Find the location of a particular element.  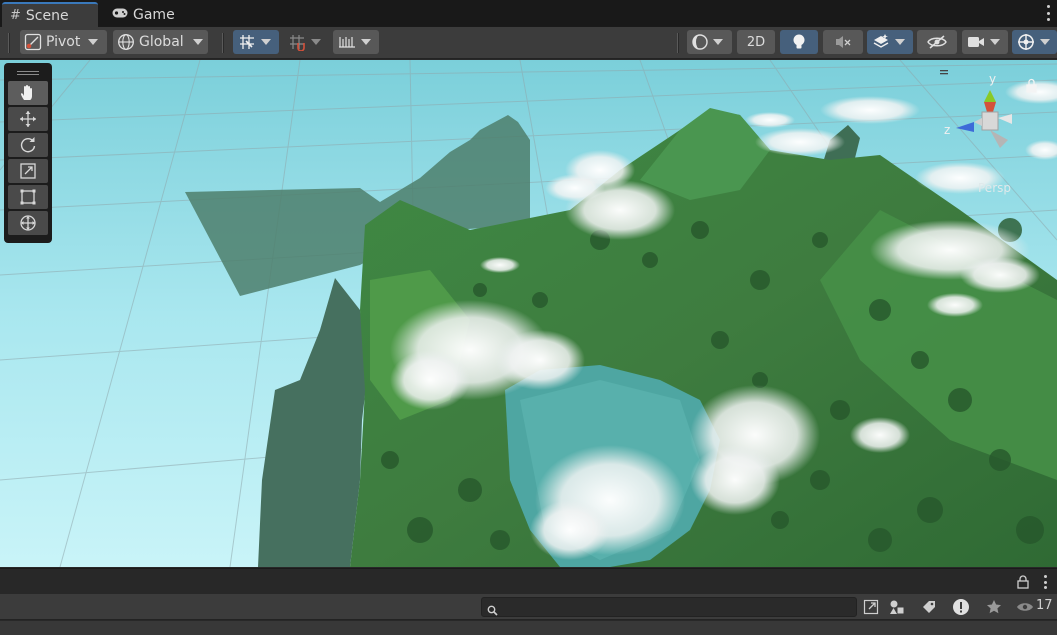

hierarchy-content is located at coordinates (528, 628).